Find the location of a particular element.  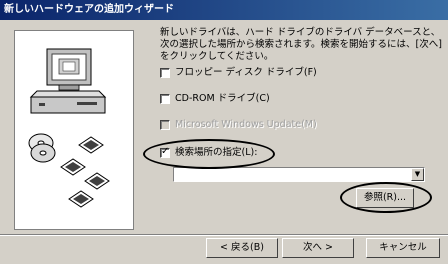

check-icon: ✓ is located at coordinates (165, 151).